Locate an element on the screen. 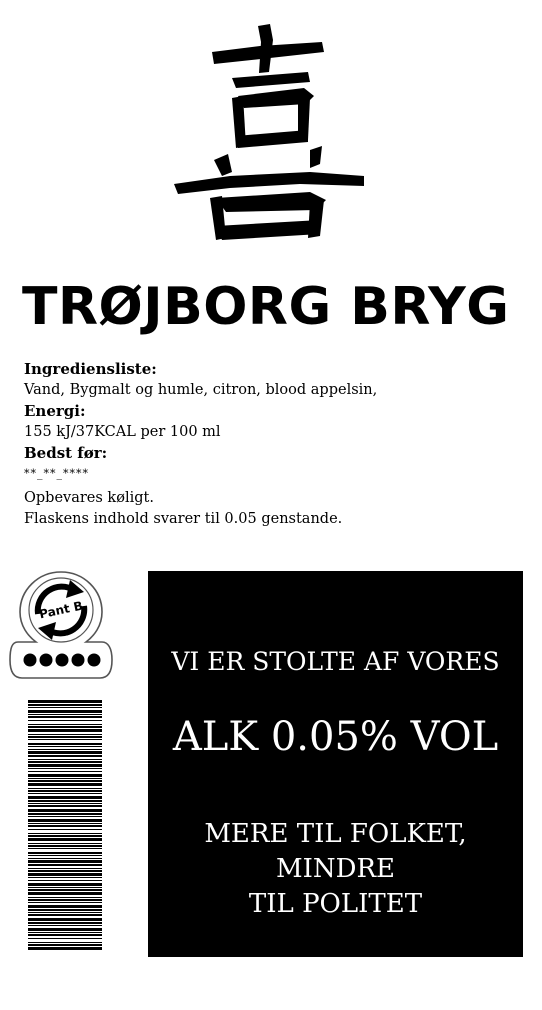 This screenshot has height=1010, width=542. energy-heading: Energi: is located at coordinates (55, 411).